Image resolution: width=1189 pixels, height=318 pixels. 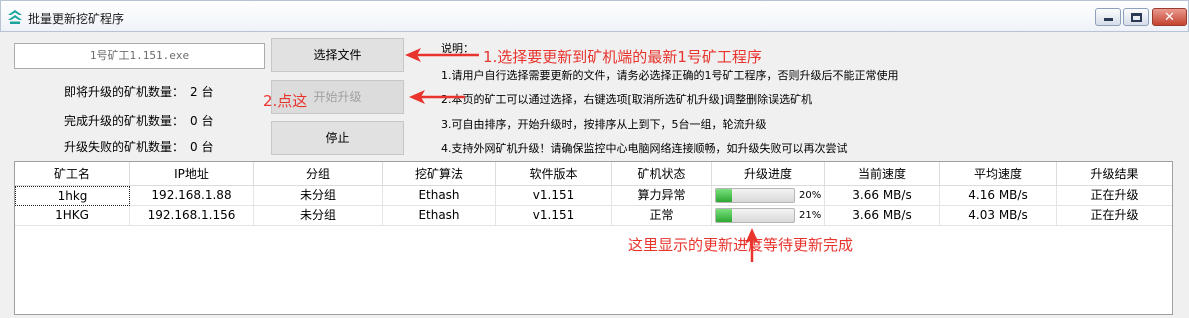 I want to click on pending-count-label: 即将升级的矿机数量：, so click(x=124, y=92).